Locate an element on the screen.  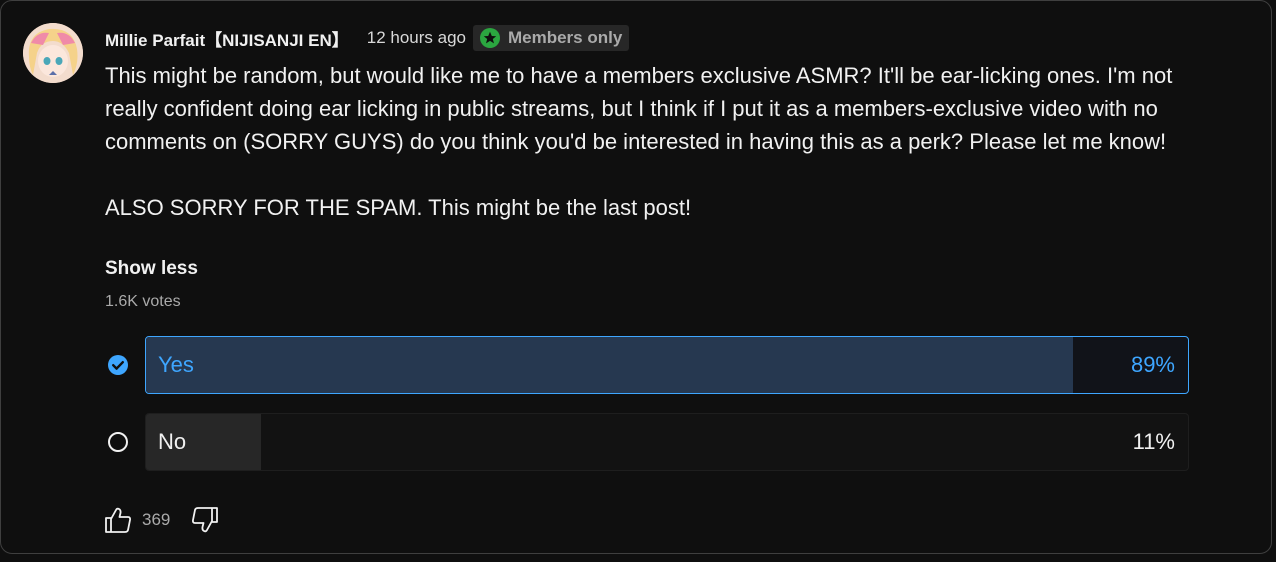
avatar is located at coordinates (53, 53).